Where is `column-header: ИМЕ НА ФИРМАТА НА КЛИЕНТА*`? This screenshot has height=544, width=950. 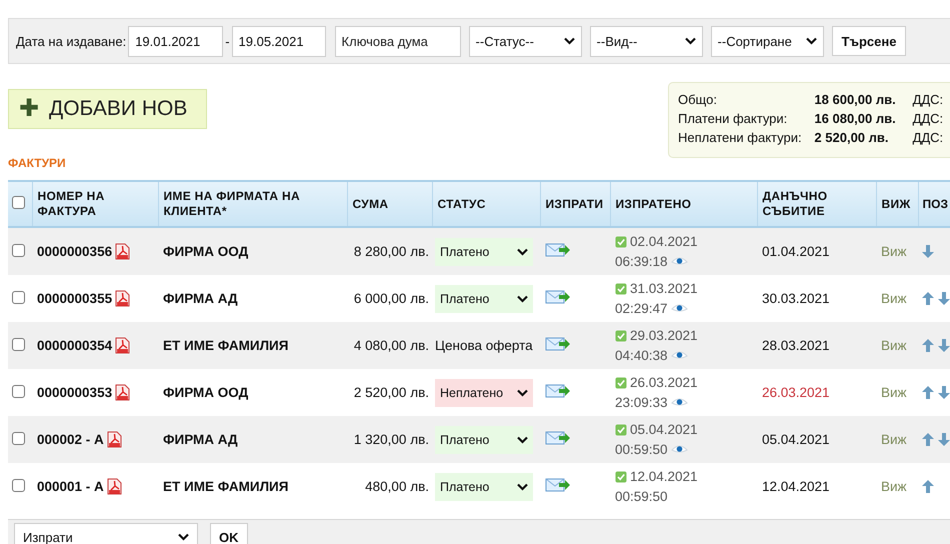
column-header: ИМЕ НА ФИРМАТА НА КЛИЕНТА* is located at coordinates (232, 203).